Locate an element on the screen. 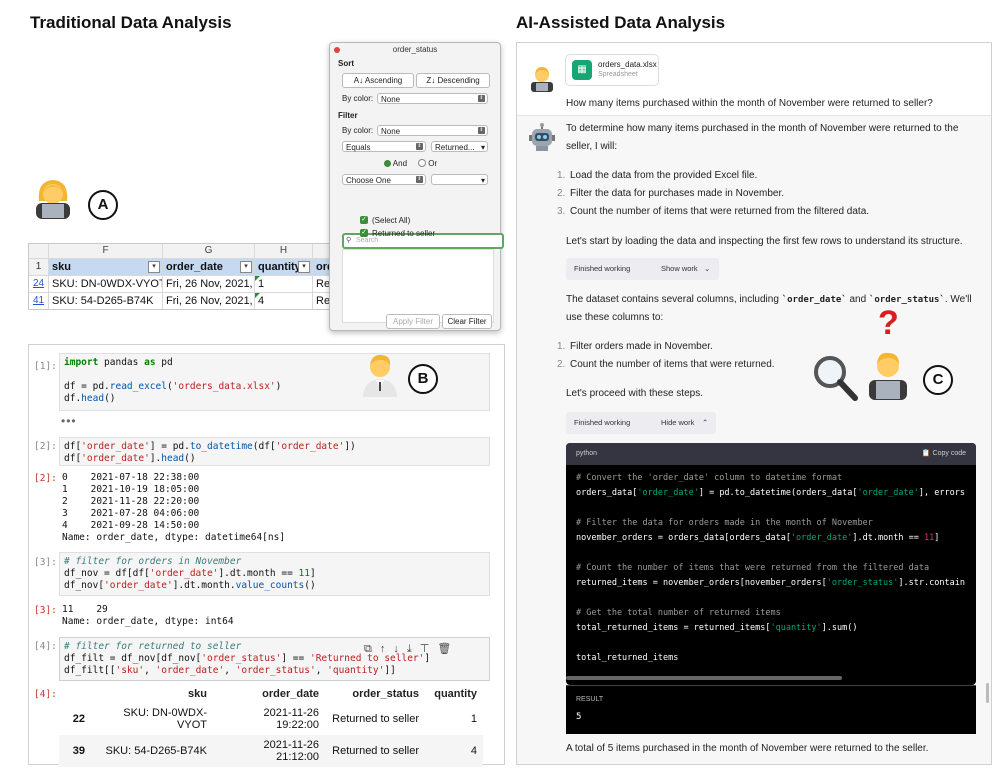  attached-file-card: ▦ orders_data.xlsx Spreadsheet is located at coordinates (612, 70).